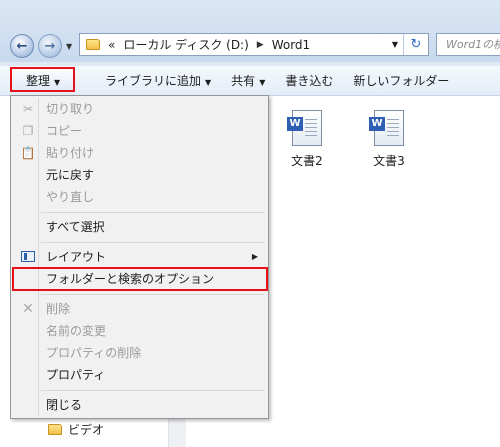  I want to click on burn-button: 書き込む, so click(309, 81).